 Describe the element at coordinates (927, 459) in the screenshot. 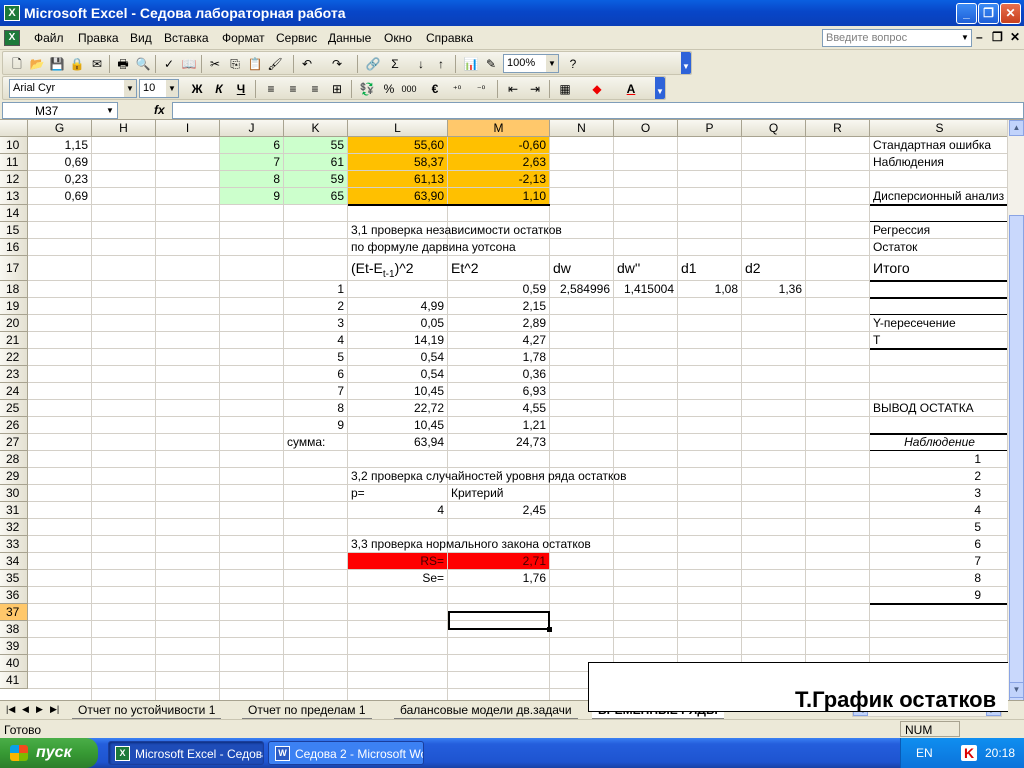

I see `cell-S28: 1` at that location.